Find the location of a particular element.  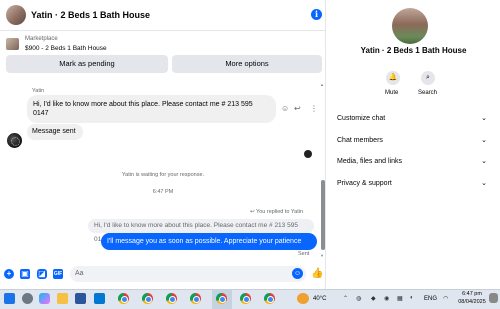

reply-icon: ↩ is located at coordinates (297, 108).